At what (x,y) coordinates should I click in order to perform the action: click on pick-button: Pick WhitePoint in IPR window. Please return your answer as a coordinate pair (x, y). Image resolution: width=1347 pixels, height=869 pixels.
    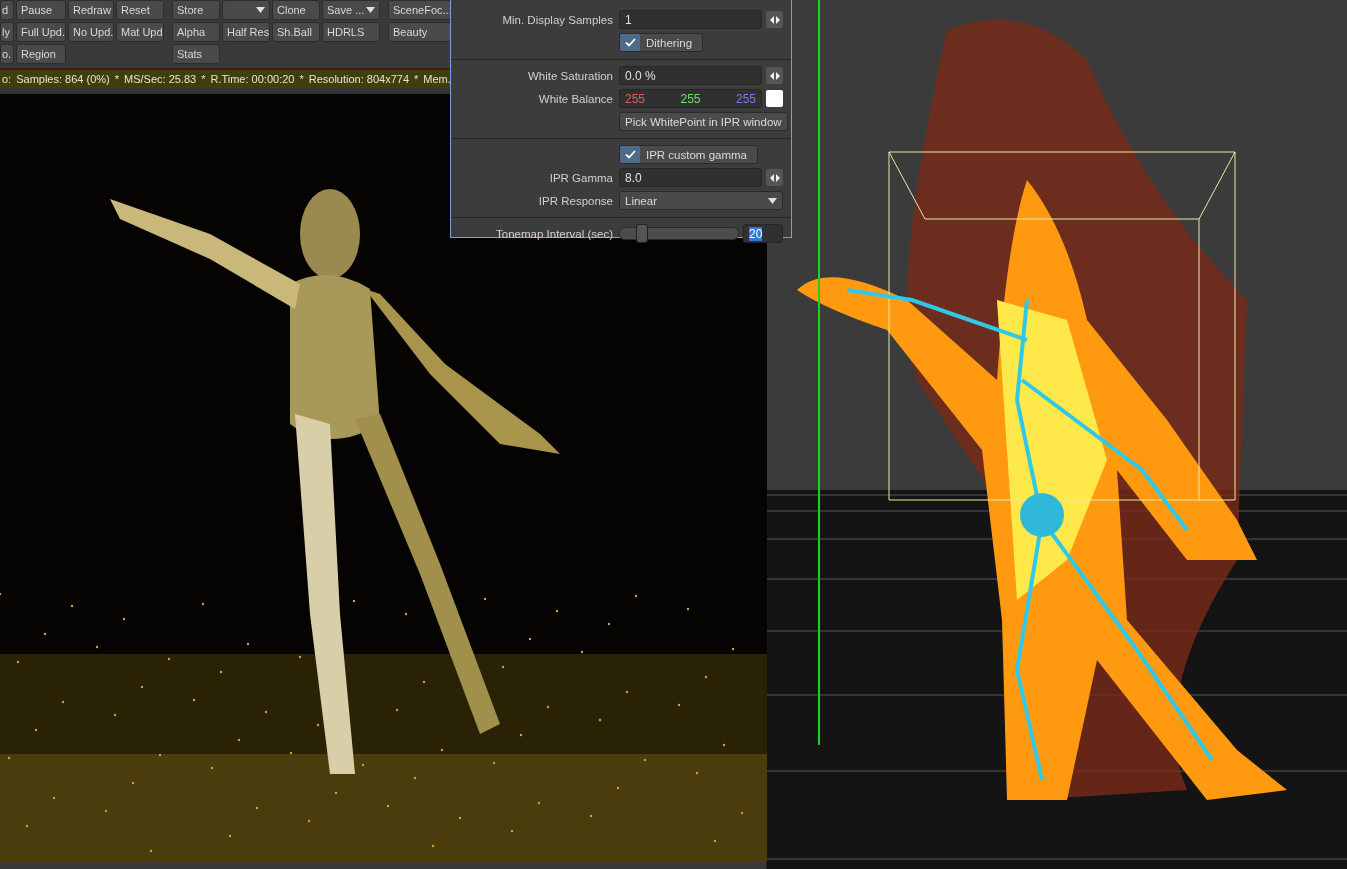
    Looking at the image, I should click on (703, 121).